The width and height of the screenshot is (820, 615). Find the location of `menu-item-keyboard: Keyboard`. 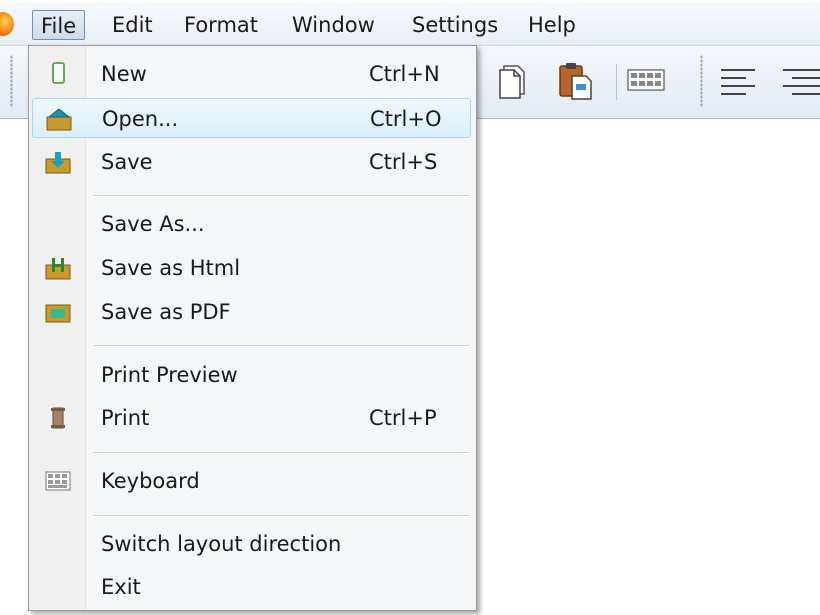

menu-item-keyboard: Keyboard is located at coordinates (251, 481).